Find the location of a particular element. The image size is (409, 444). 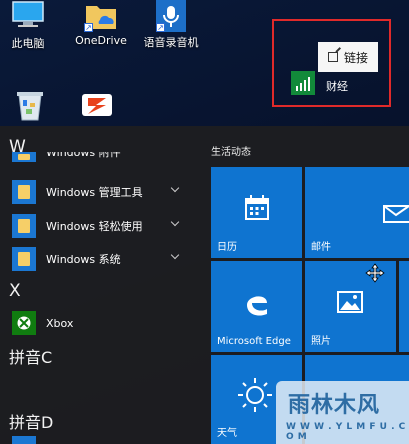

tile-label: 照片 is located at coordinates (321, 341).